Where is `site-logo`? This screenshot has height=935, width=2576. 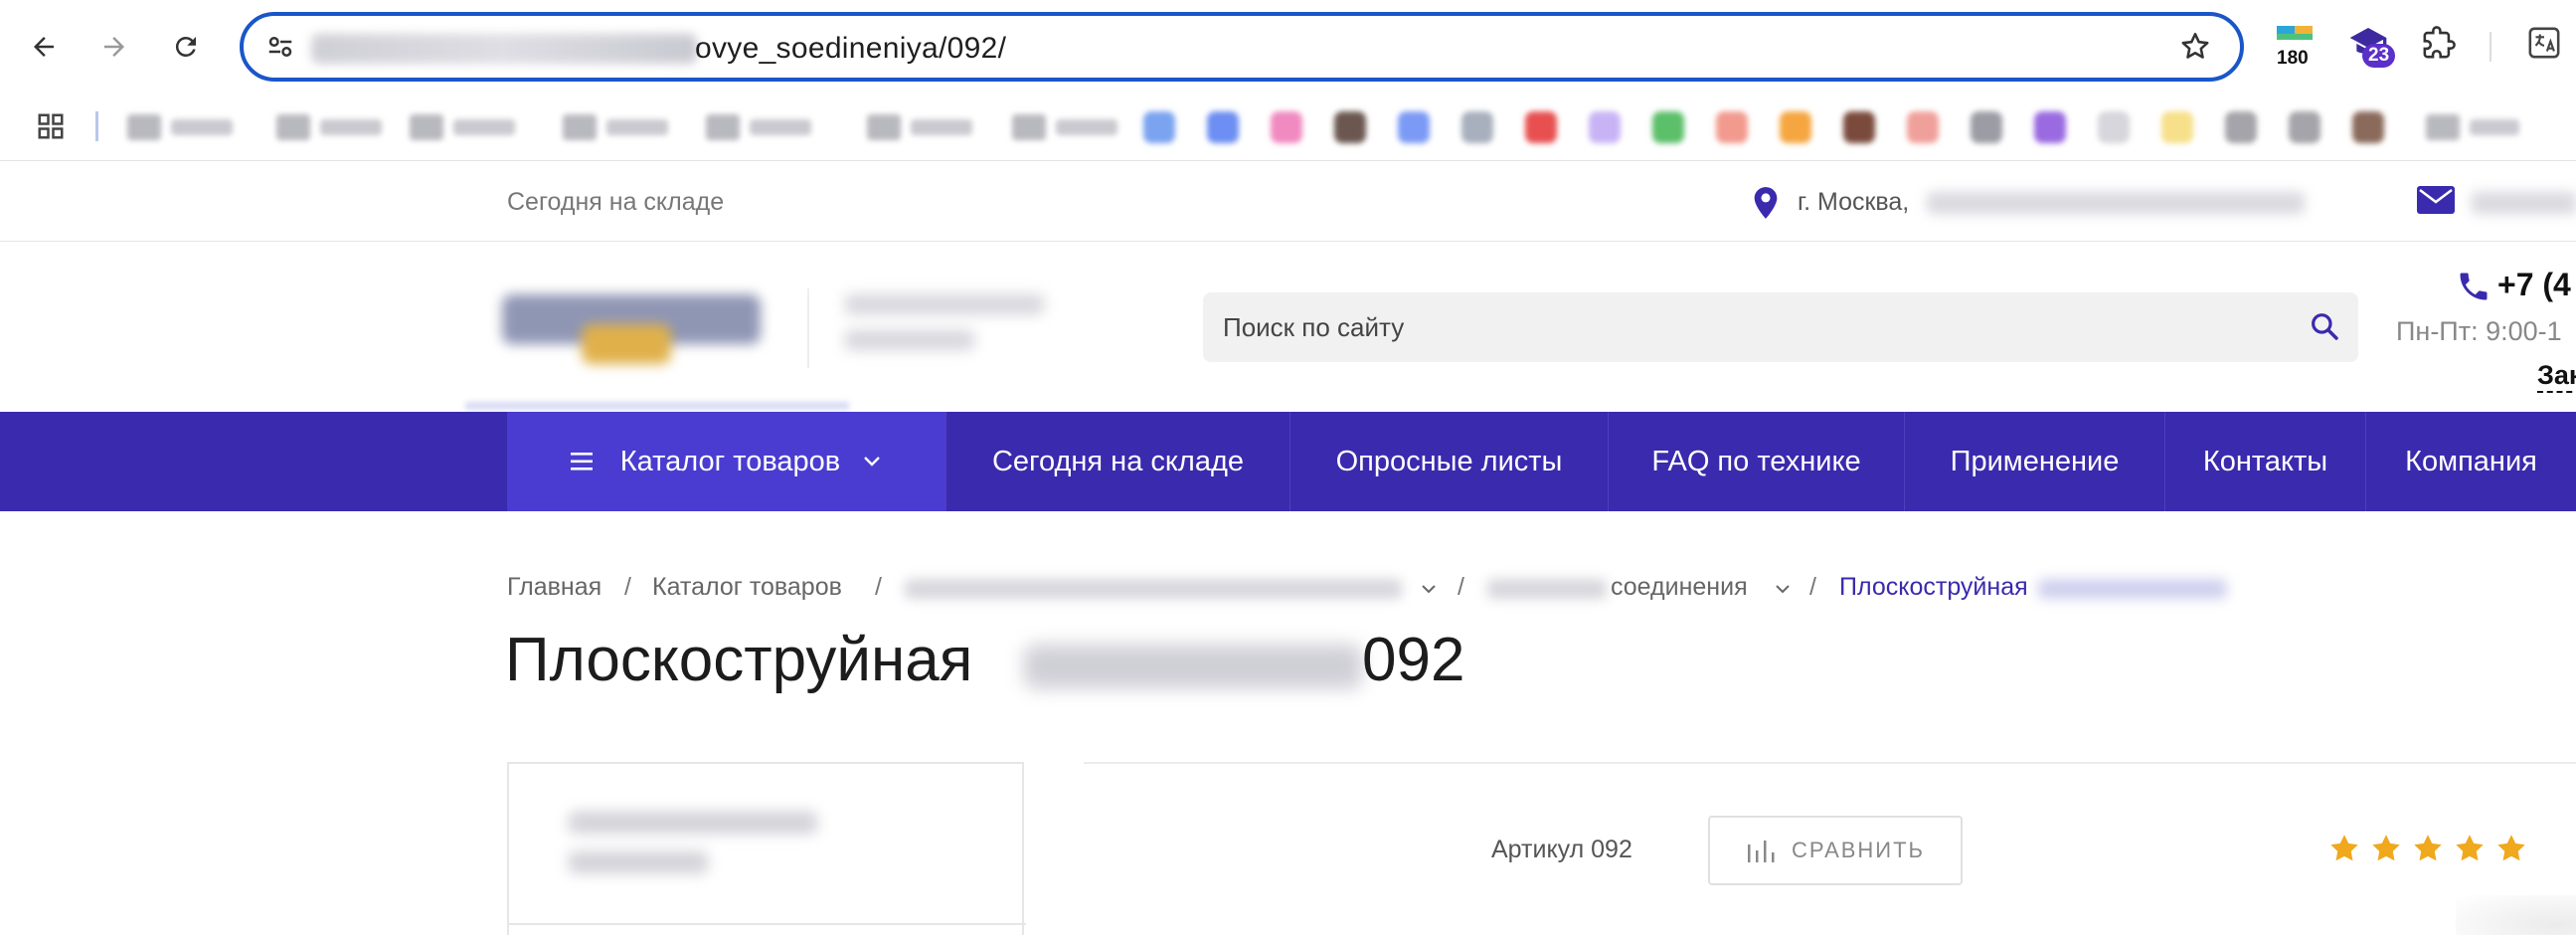
site-logo is located at coordinates (636, 329).